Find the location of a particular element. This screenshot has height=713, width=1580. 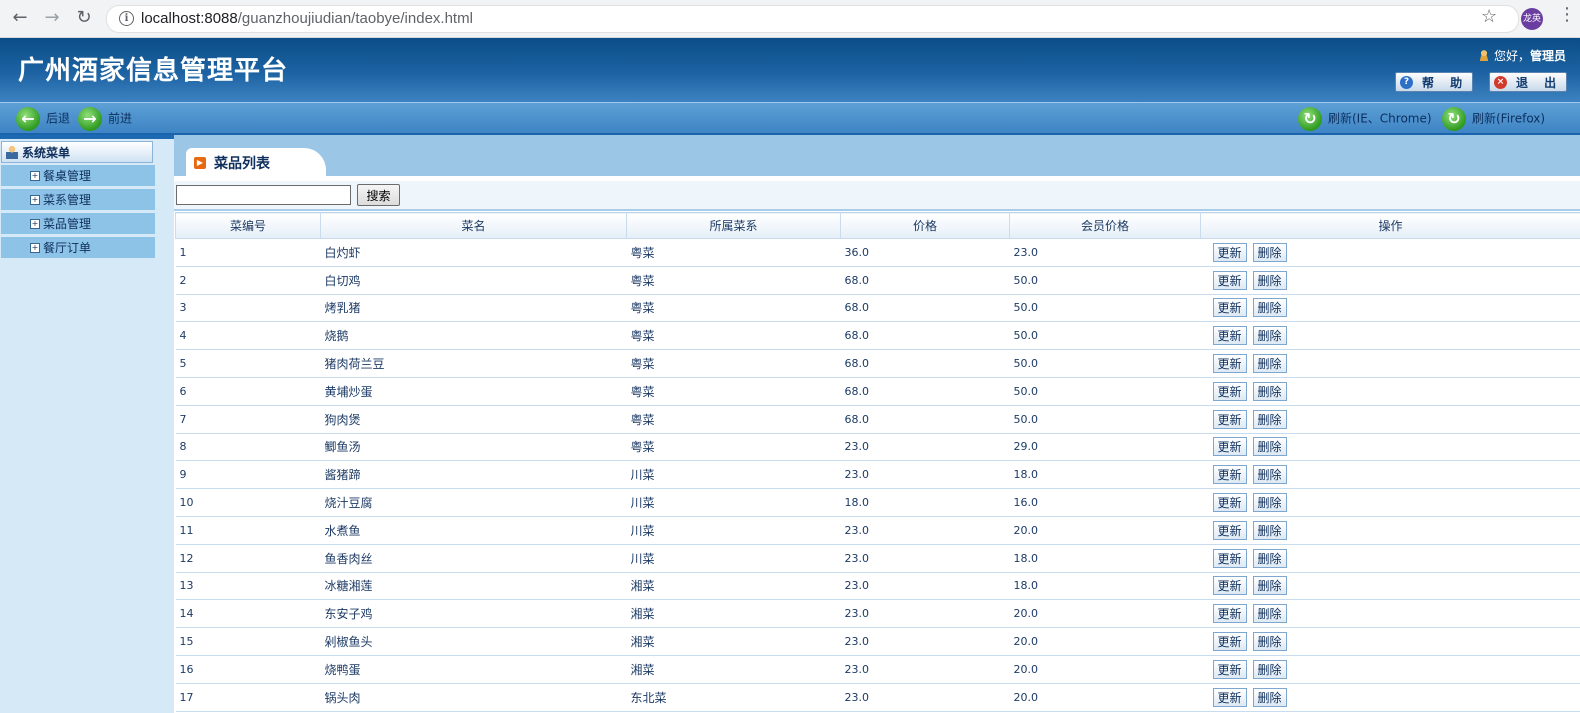

bookmark-star-icon: ☆ is located at coordinates (1489, 16).